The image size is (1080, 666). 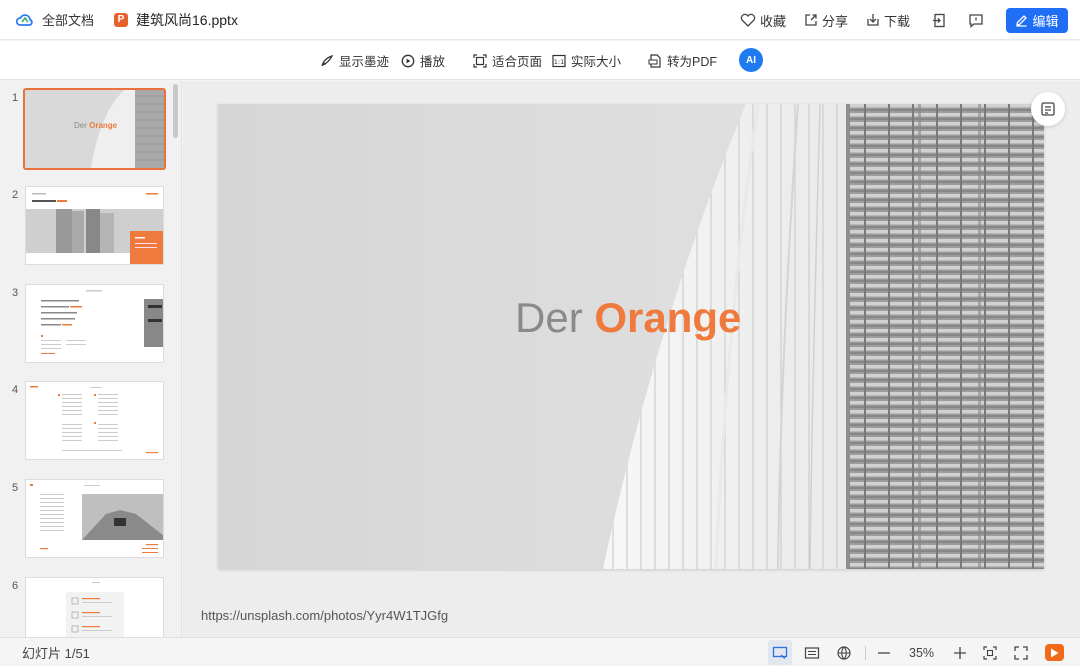 I want to click on top-bar: 全部文档 P 建筑风尚16.pptx 收藏 分享 下载 编辑, so click(x=540, y=20).